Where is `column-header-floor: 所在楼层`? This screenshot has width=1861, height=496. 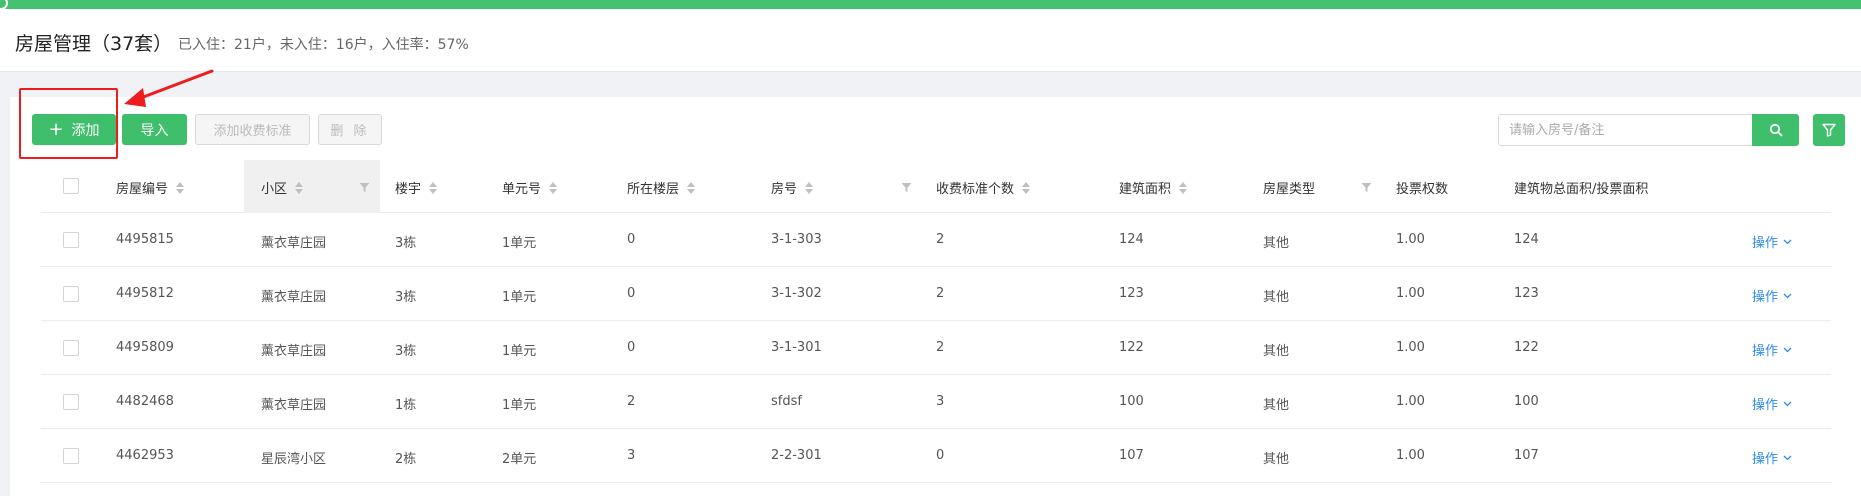 column-header-floor: 所在楼层 is located at coordinates (661, 187).